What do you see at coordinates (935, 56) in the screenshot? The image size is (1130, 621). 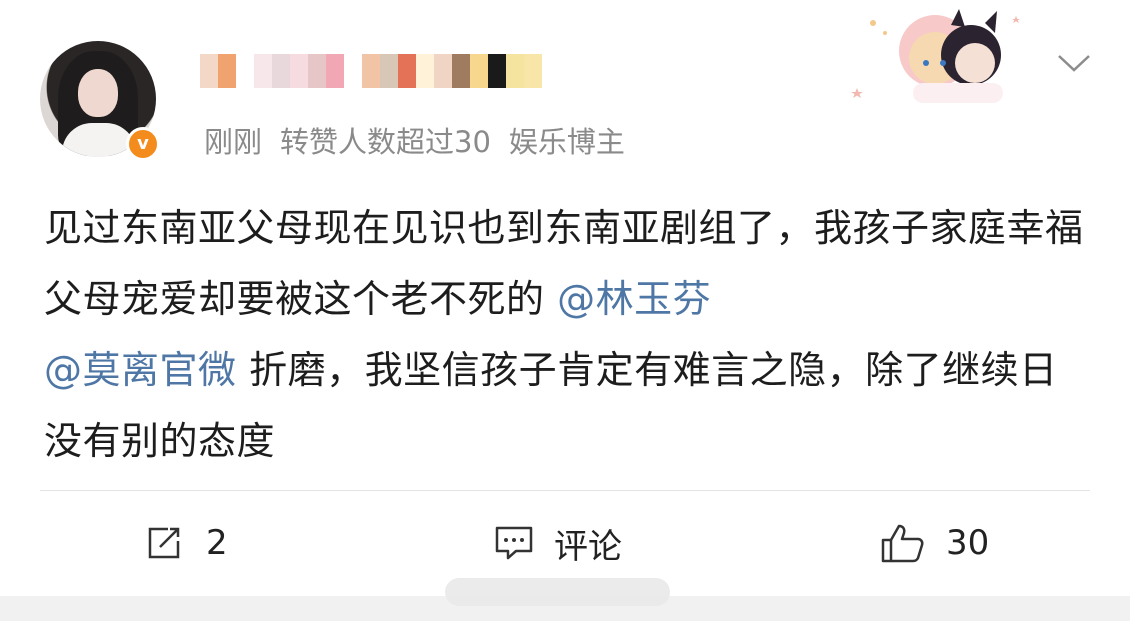 I see `decoration-sticker` at bounding box center [935, 56].